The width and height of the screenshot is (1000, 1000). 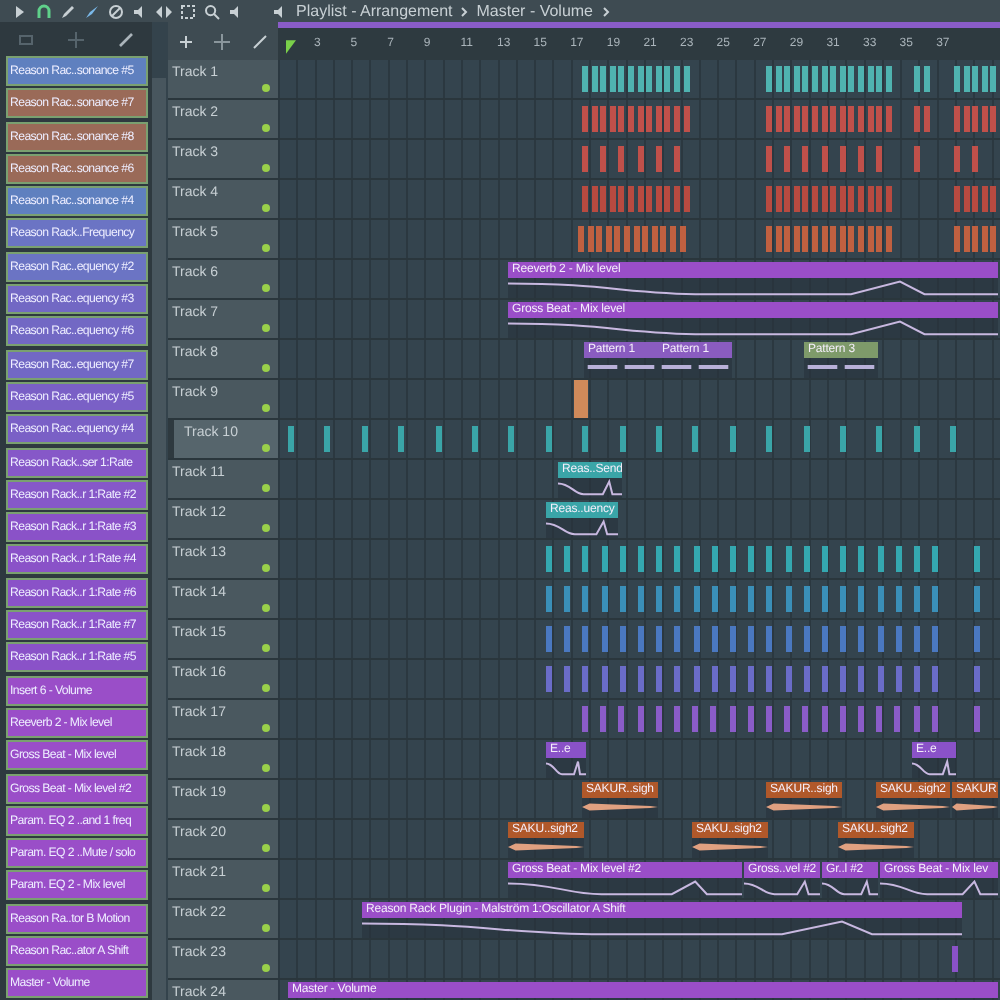 What do you see at coordinates (75, 39) in the screenshot?
I see `move-icon` at bounding box center [75, 39].